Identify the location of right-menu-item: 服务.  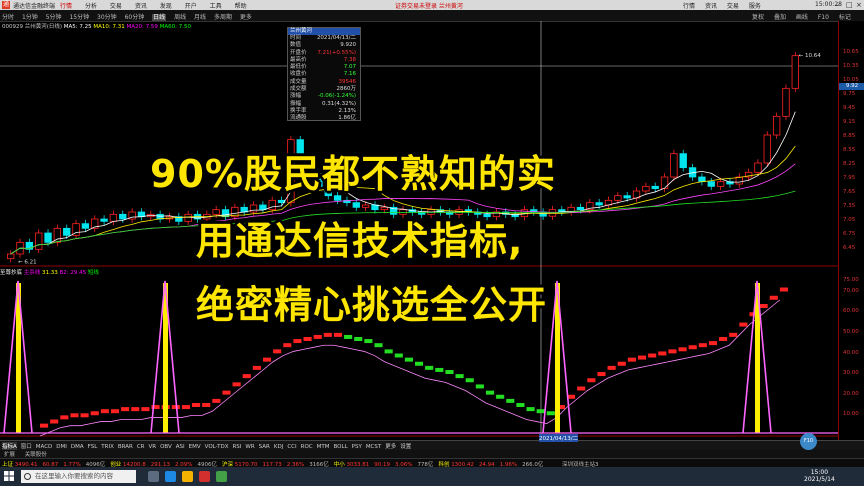
(755, 6).